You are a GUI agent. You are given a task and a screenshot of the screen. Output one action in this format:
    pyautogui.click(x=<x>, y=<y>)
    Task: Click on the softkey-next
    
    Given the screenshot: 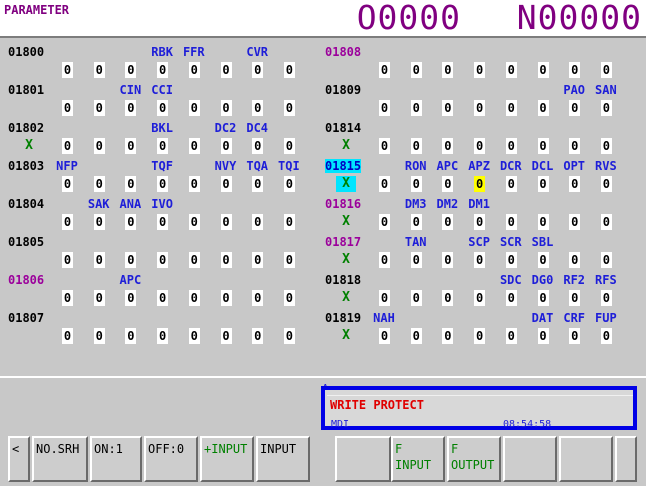 What is the action you would take?
    pyautogui.click(x=626, y=459)
    